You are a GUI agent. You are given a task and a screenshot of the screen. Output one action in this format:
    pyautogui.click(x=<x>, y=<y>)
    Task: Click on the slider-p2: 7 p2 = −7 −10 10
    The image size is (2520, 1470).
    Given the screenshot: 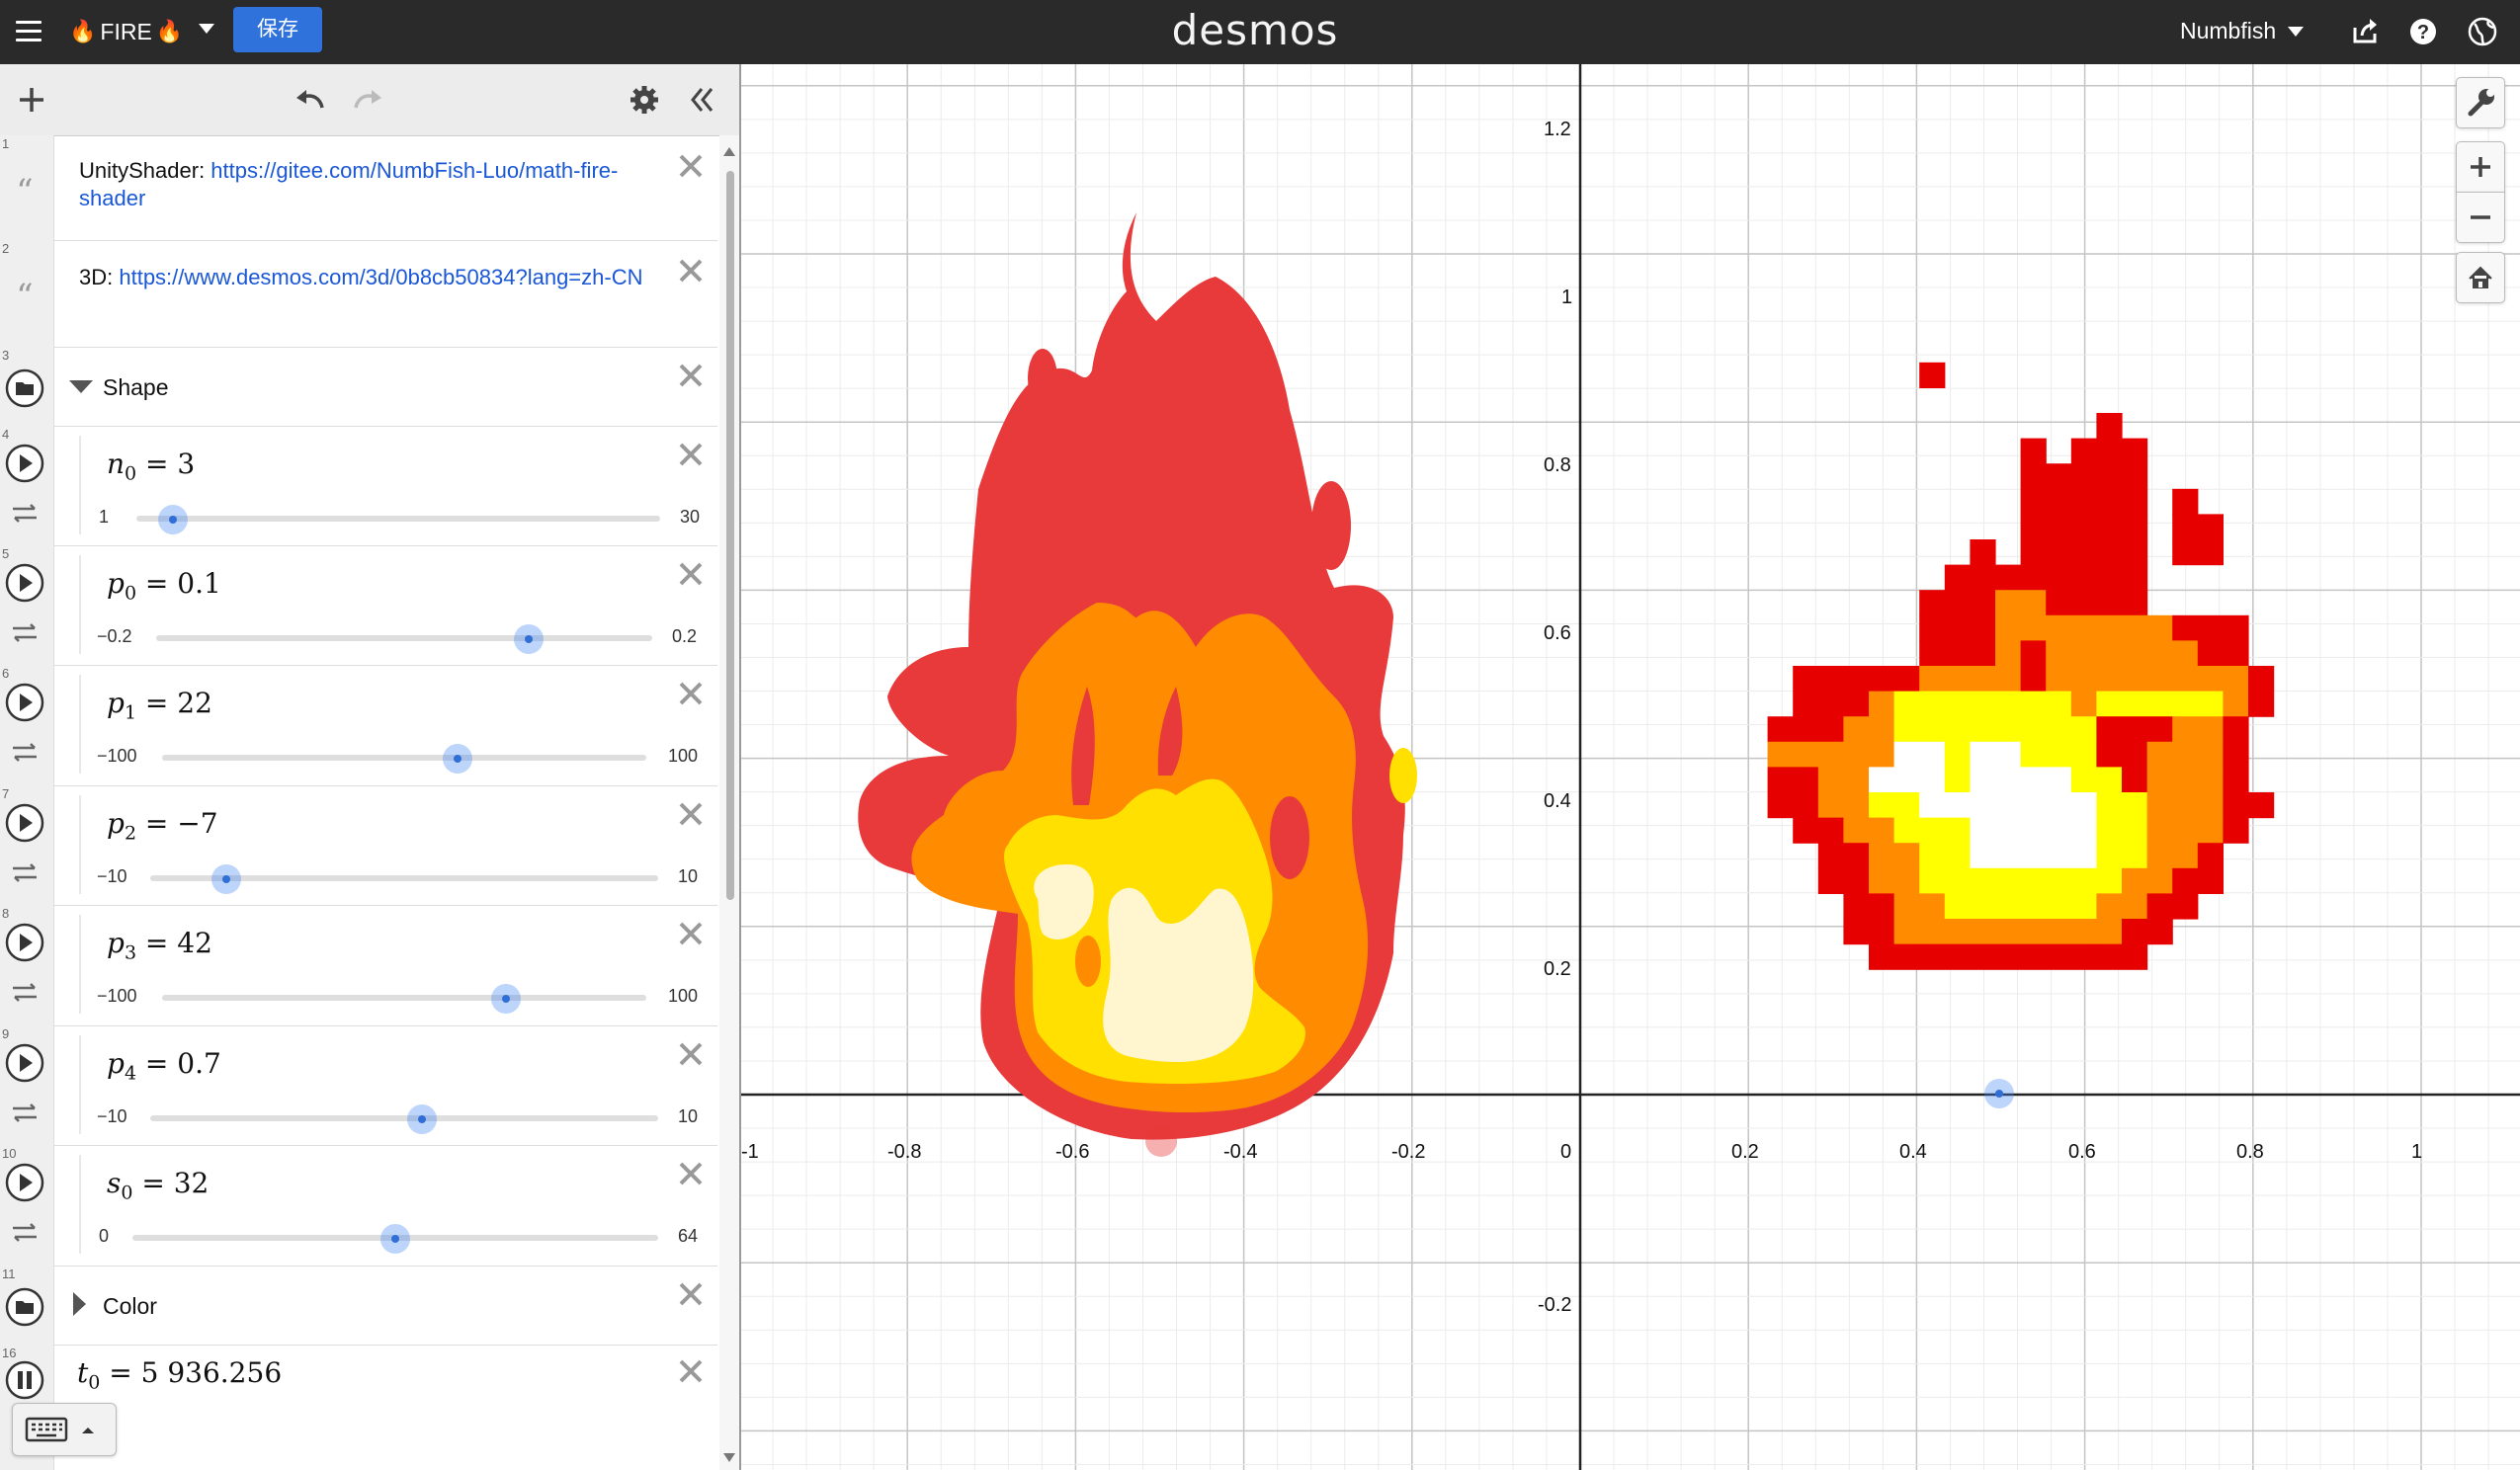 What is the action you would take?
    pyautogui.click(x=358, y=845)
    